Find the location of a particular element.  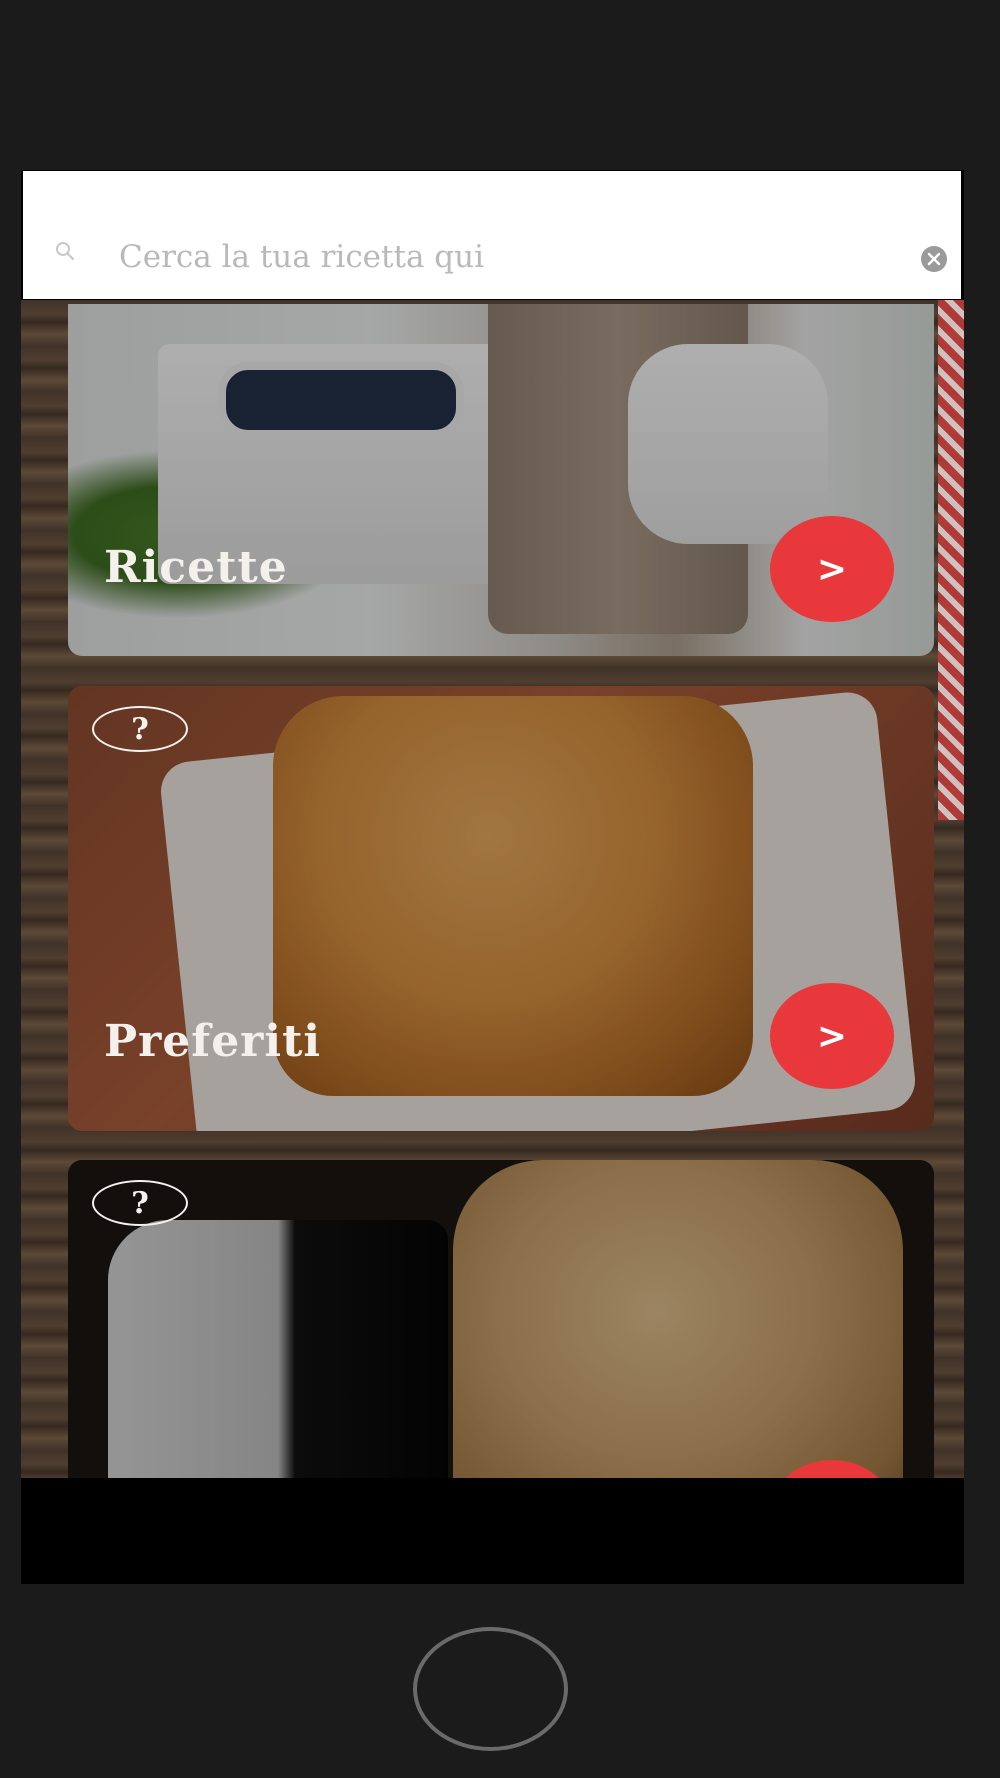

tablecloth-decoration is located at coordinates (951, 560).